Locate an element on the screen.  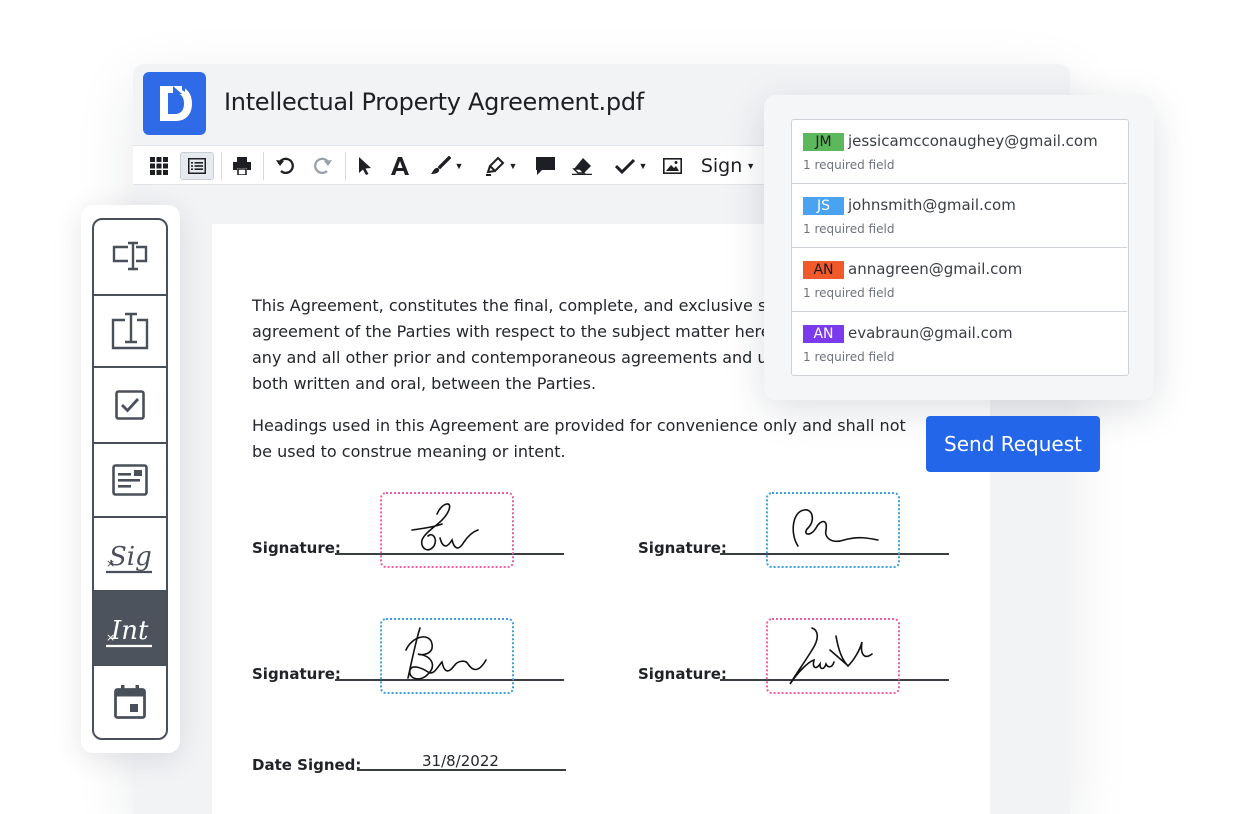
text-box-icon is located at coordinates (130, 332).